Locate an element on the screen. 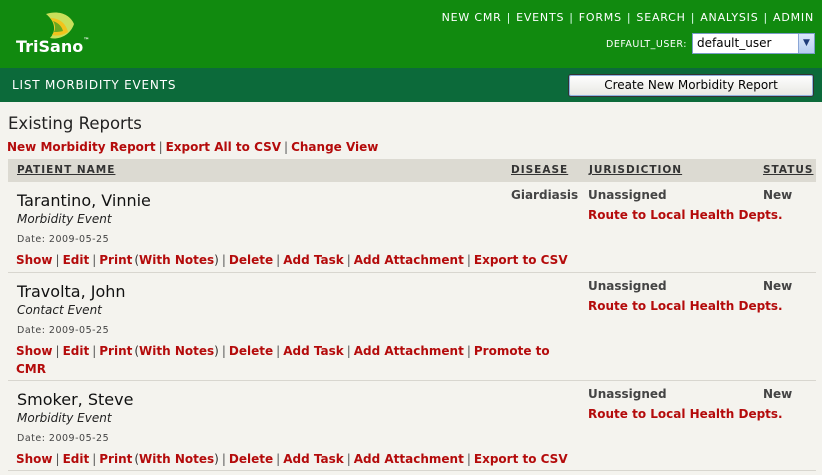 The image size is (822, 475). event-type: Contact Event is located at coordinates (59, 310).